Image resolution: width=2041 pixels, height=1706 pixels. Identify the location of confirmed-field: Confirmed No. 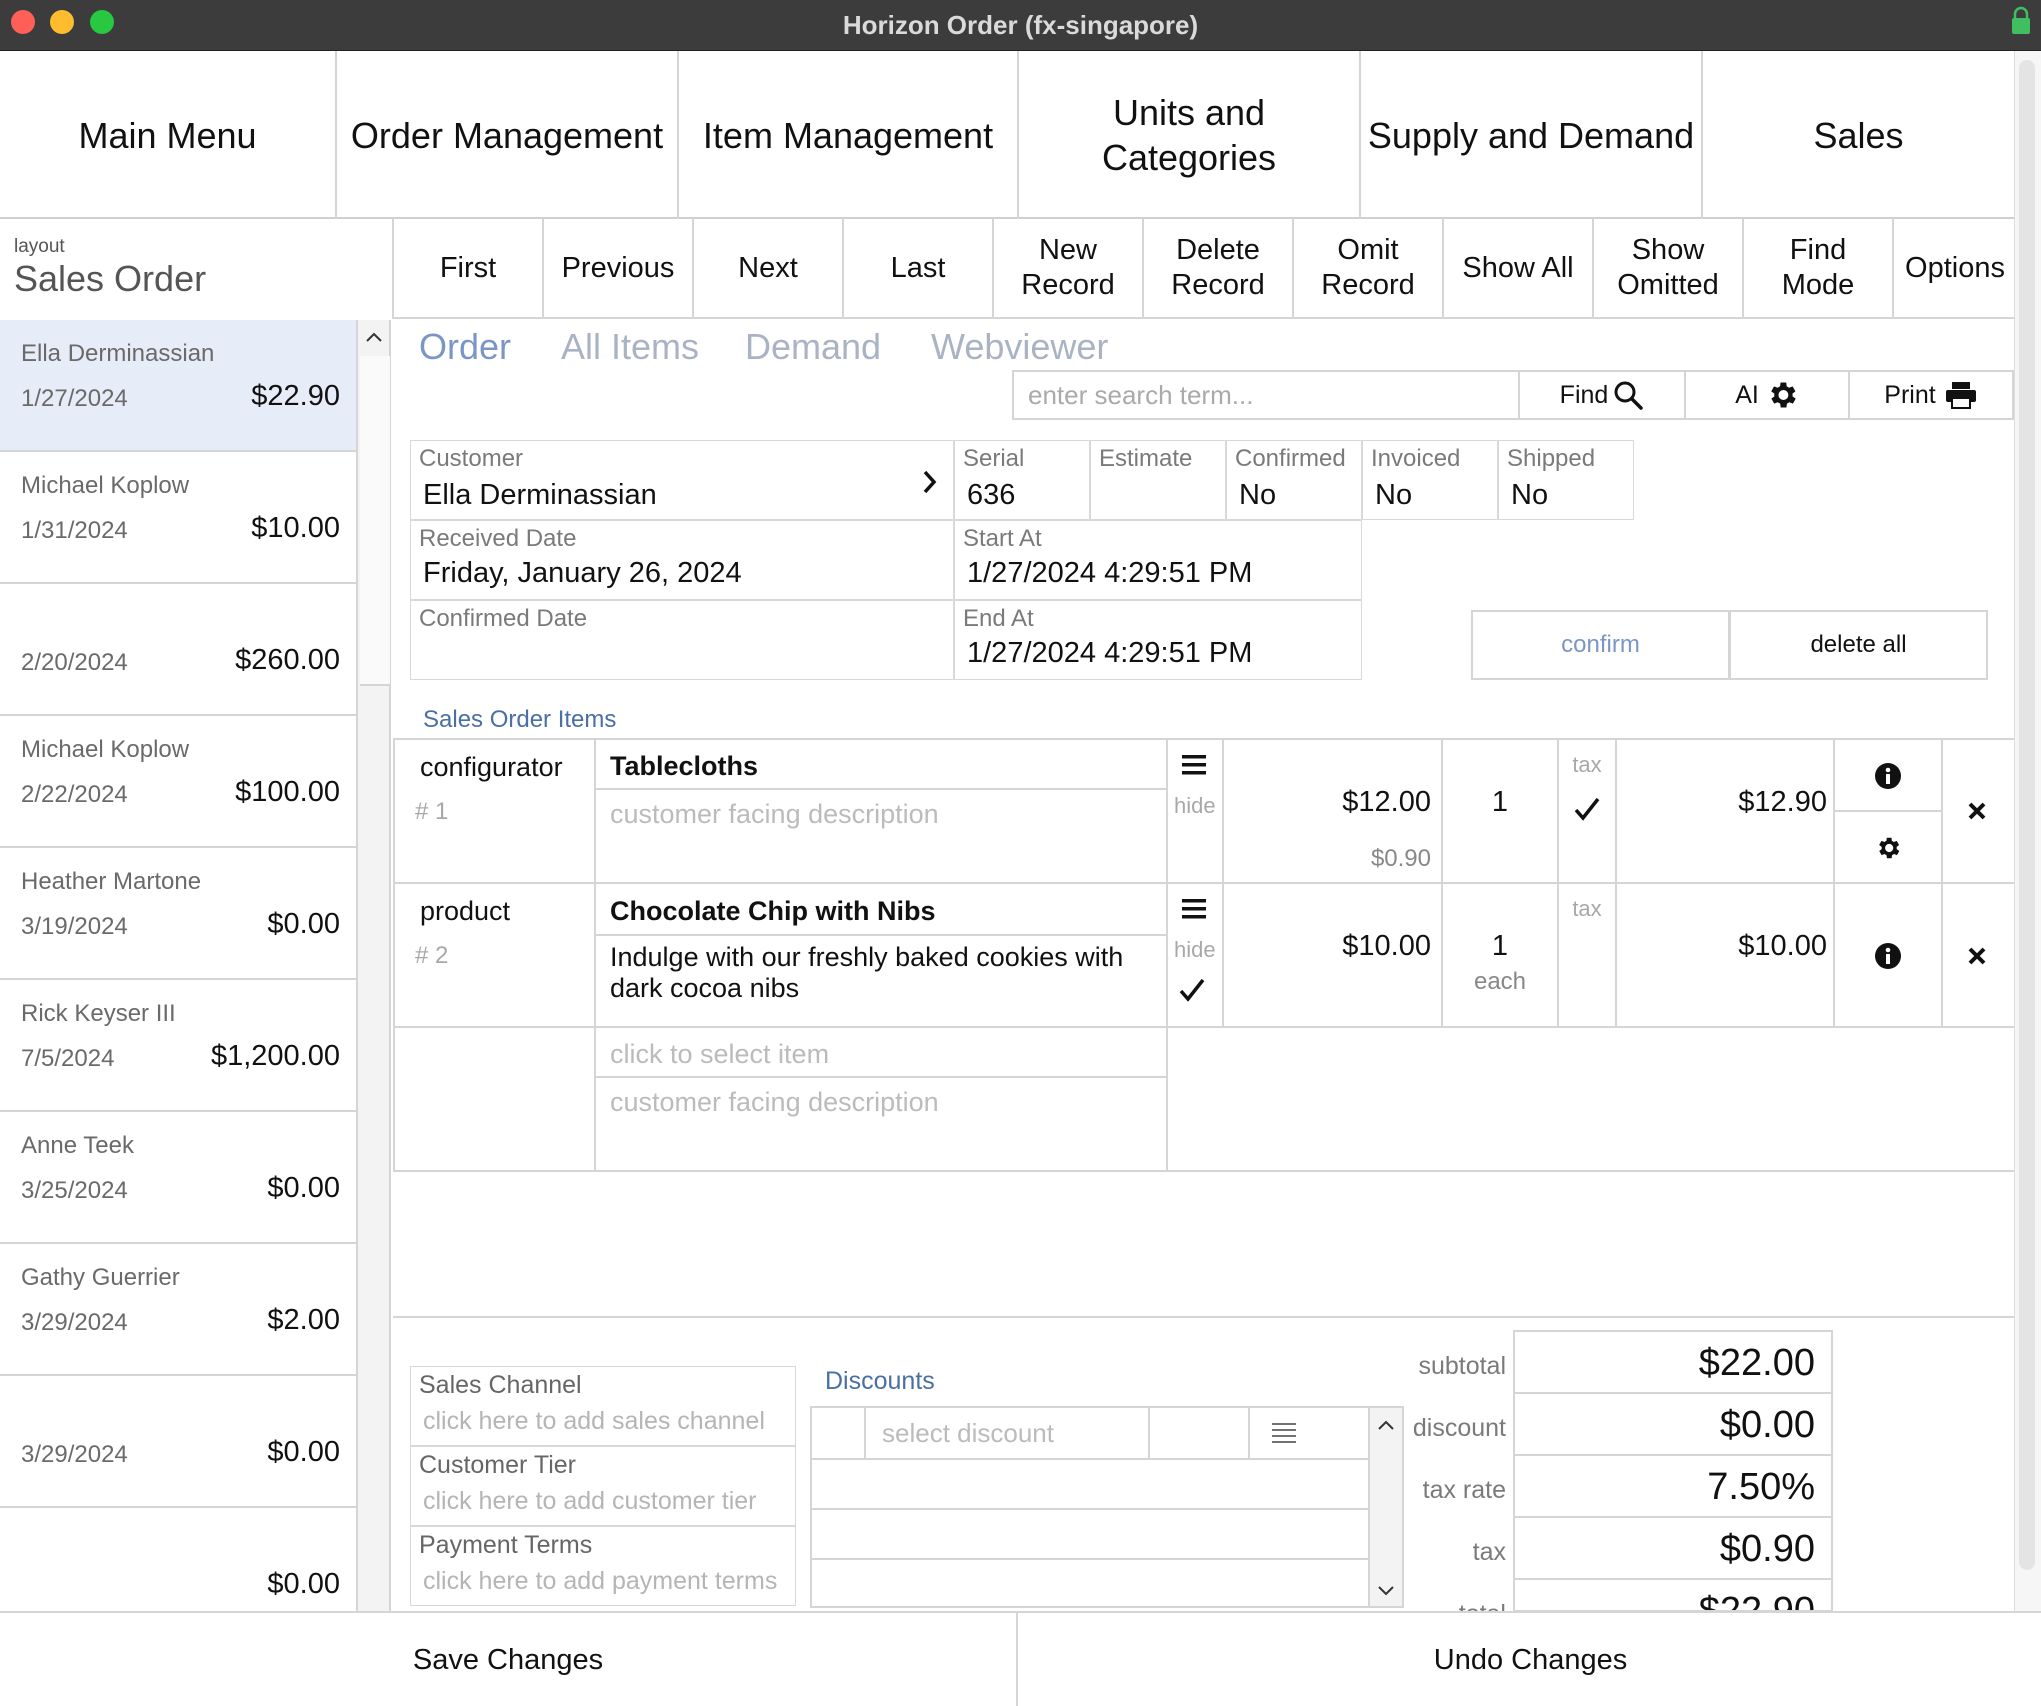
(1294, 480).